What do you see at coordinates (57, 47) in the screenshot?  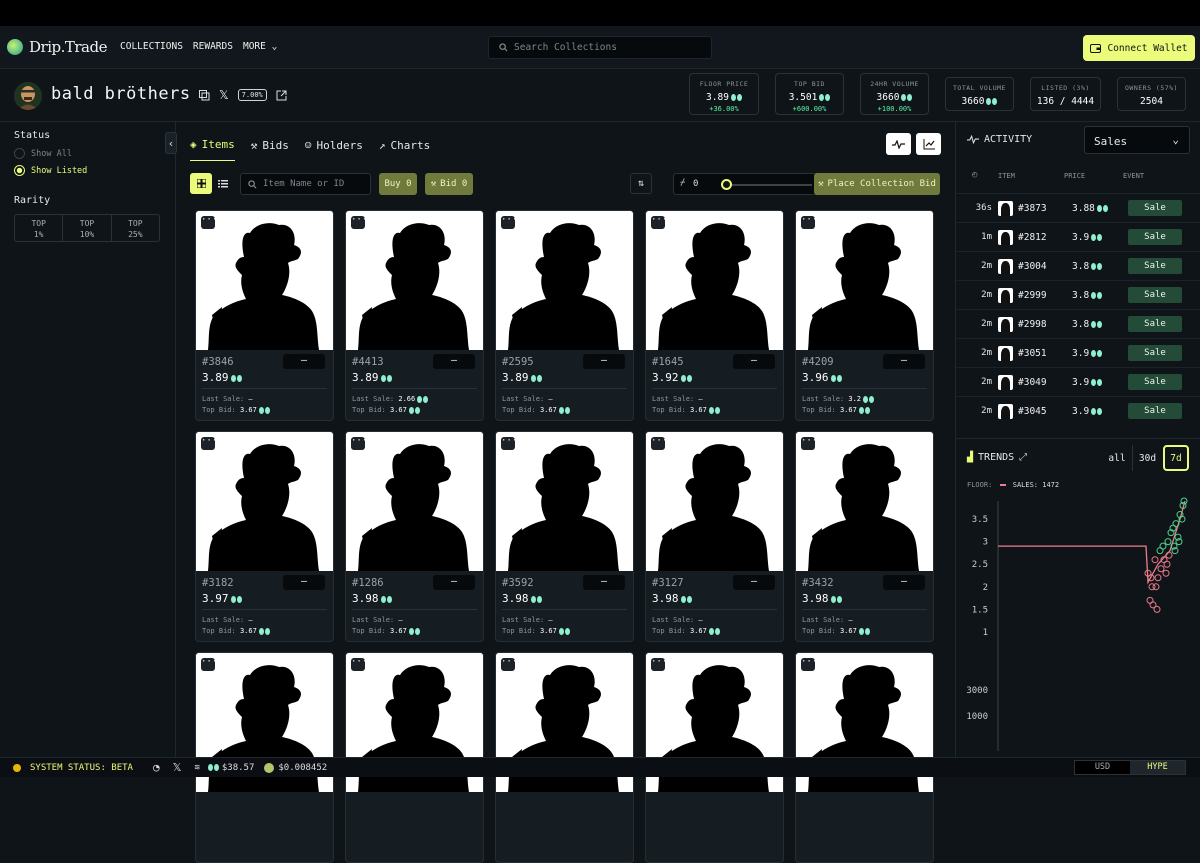 I see `logo: Drip.Trade` at bounding box center [57, 47].